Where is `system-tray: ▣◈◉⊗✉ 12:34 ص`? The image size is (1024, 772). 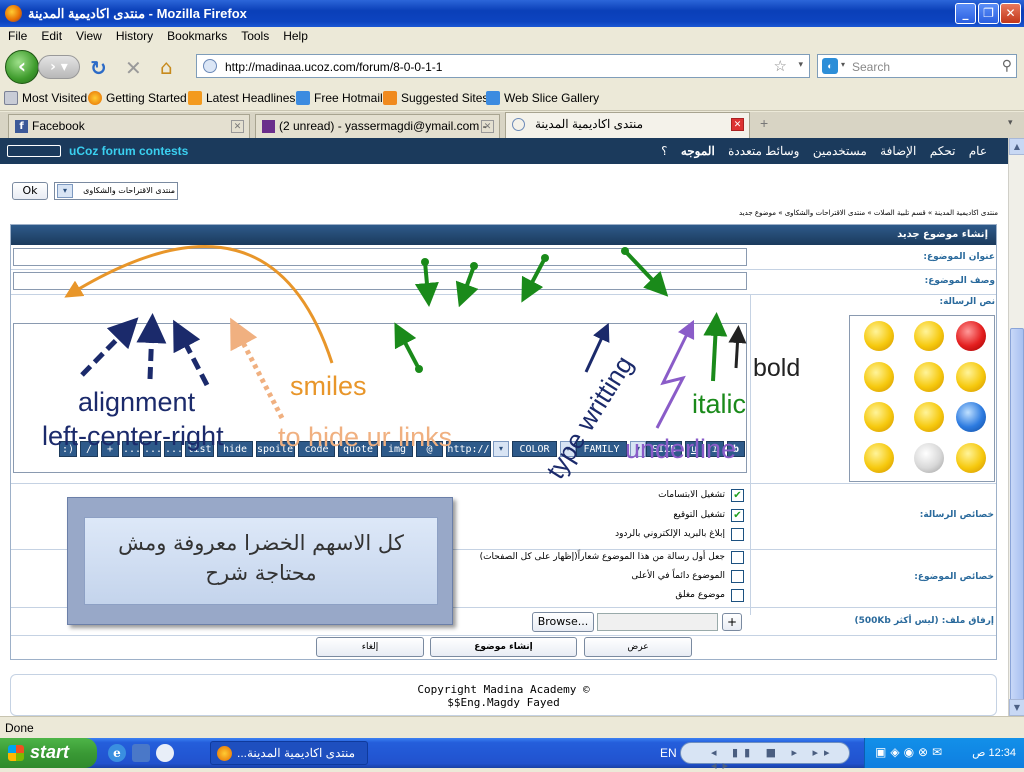 system-tray: ▣◈◉⊗✉ 12:34 ص is located at coordinates (944, 753).